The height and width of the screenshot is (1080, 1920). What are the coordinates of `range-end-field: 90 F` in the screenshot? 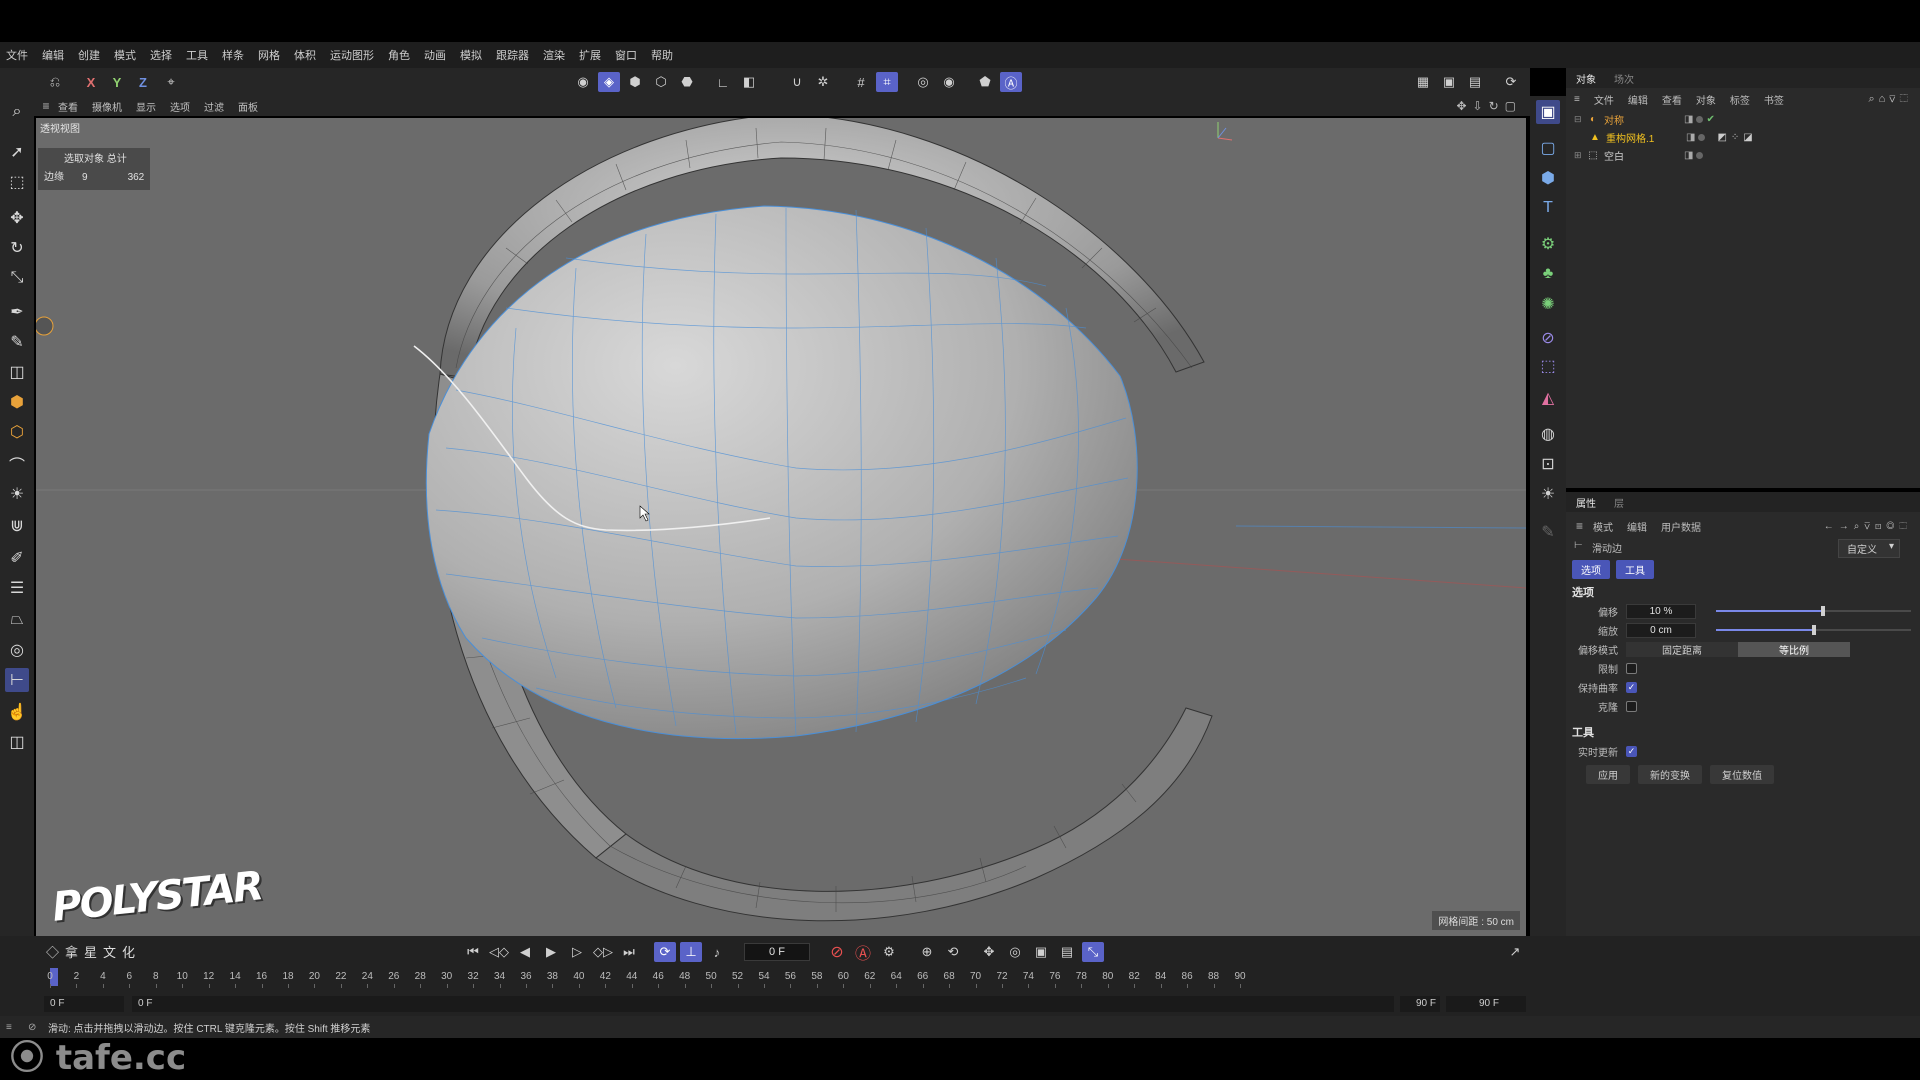 It's located at (1420, 1004).